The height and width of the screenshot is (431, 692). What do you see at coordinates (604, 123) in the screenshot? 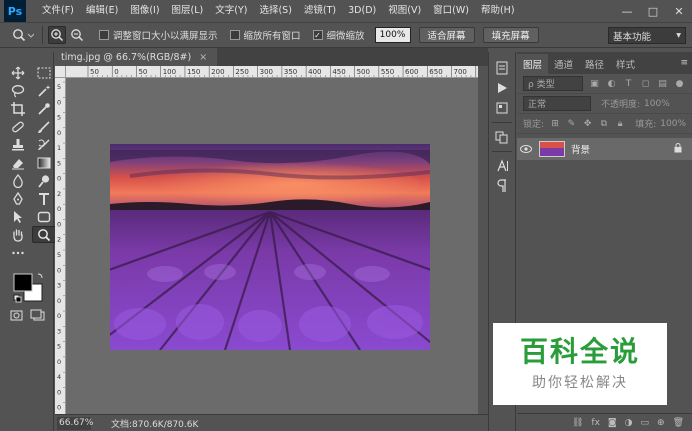
I see `lock-artboard-icon: ⧉` at bounding box center [604, 123].